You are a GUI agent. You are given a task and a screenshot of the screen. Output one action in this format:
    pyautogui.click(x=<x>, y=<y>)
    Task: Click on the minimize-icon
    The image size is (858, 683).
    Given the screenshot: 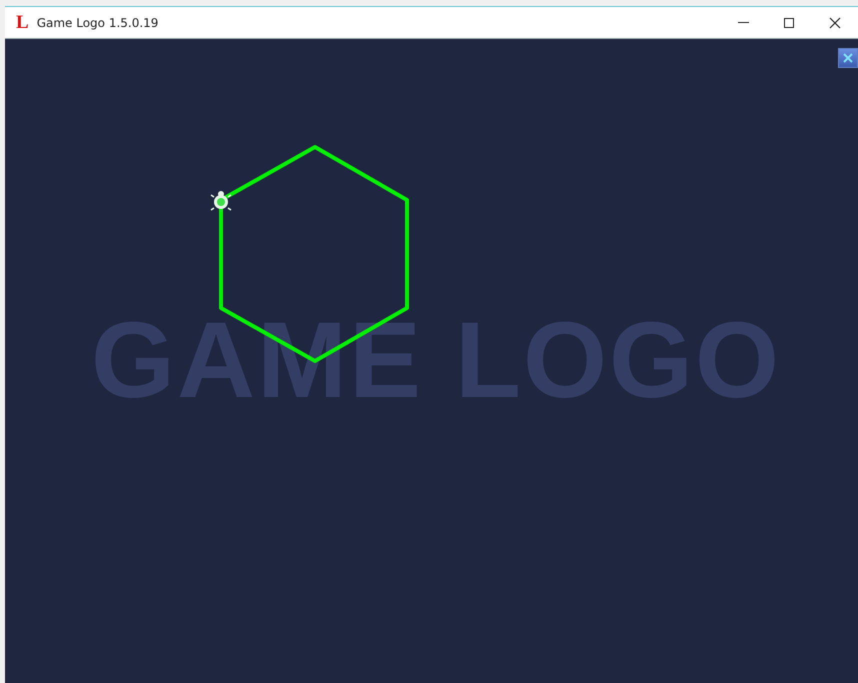 What is the action you would take?
    pyautogui.click(x=743, y=22)
    